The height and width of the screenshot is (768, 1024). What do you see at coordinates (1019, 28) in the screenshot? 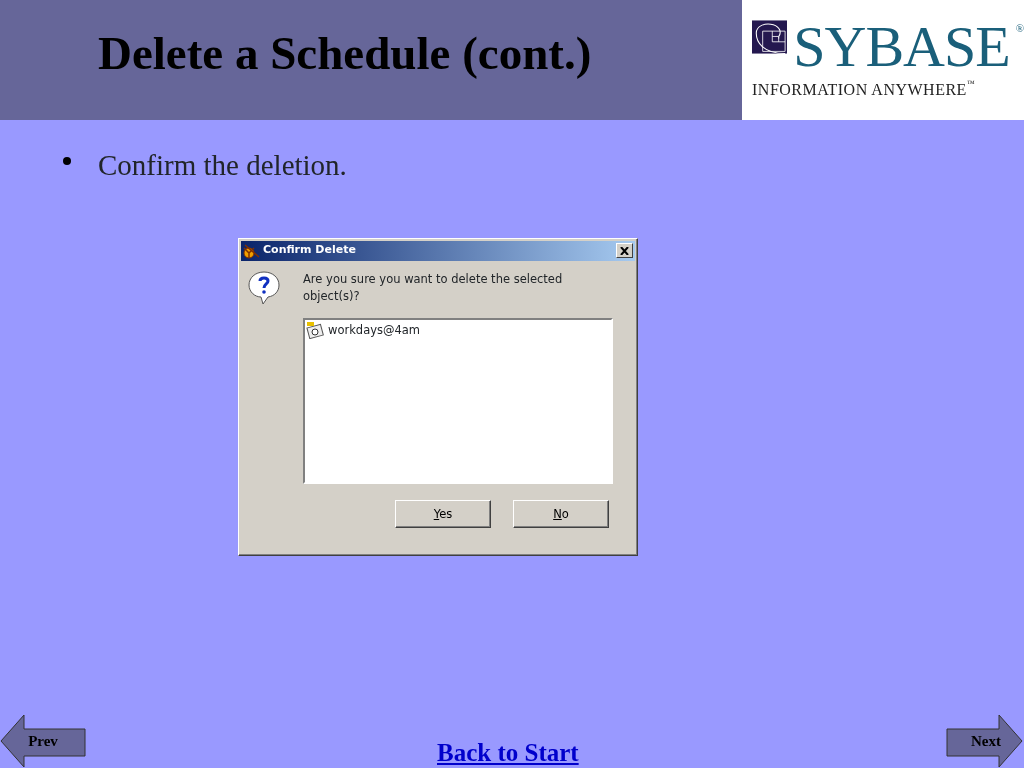
I see `registered-mark: ®` at bounding box center [1019, 28].